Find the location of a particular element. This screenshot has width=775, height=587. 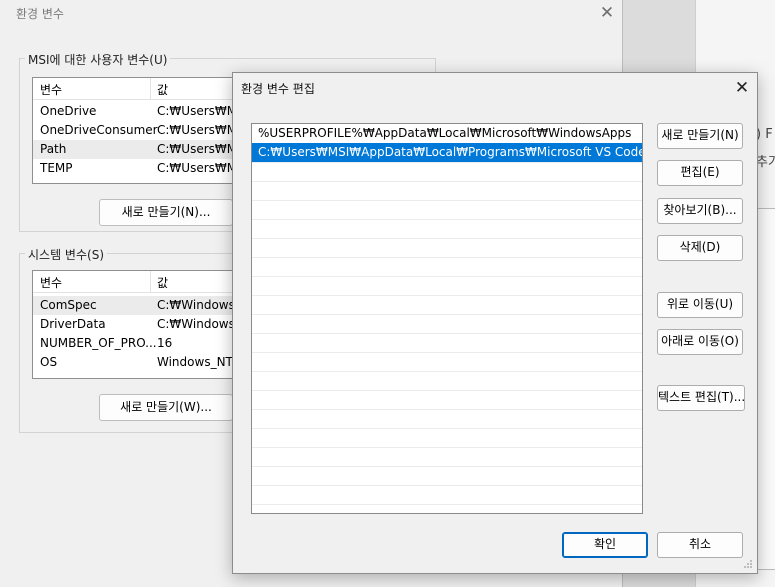

edit-button: 편집(E) is located at coordinates (700, 173).